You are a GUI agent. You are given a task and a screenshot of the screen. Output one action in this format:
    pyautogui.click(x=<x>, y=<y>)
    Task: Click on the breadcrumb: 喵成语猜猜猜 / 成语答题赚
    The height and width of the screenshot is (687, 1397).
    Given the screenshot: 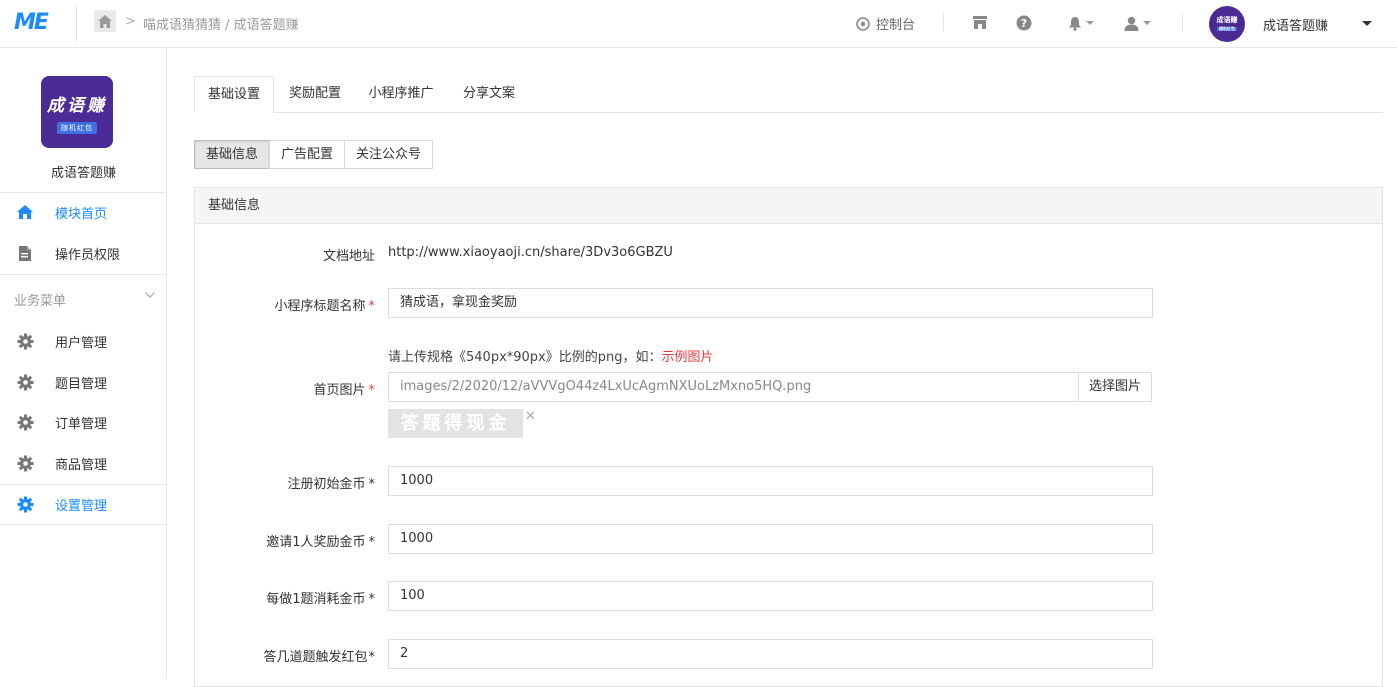 What is the action you would take?
    pyautogui.click(x=221, y=23)
    